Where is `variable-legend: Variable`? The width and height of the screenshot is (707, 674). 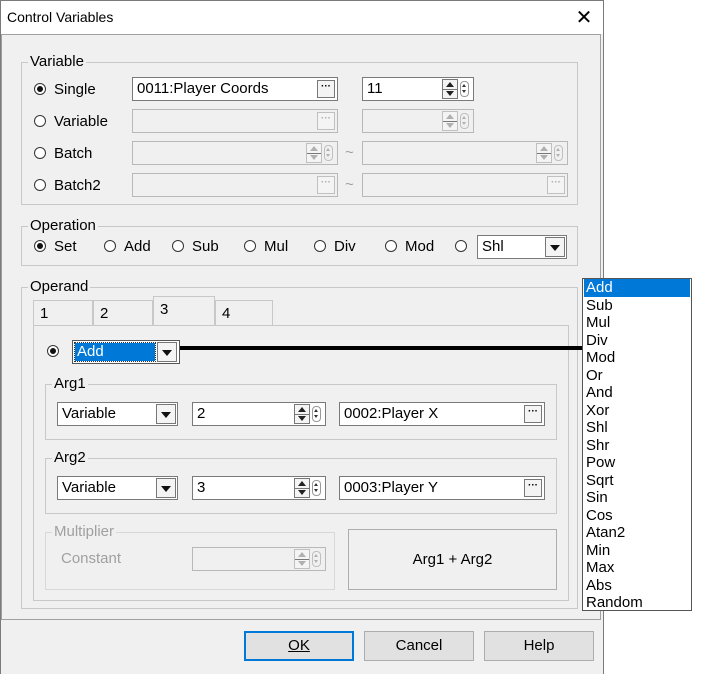
variable-legend: Variable is located at coordinates (57, 61).